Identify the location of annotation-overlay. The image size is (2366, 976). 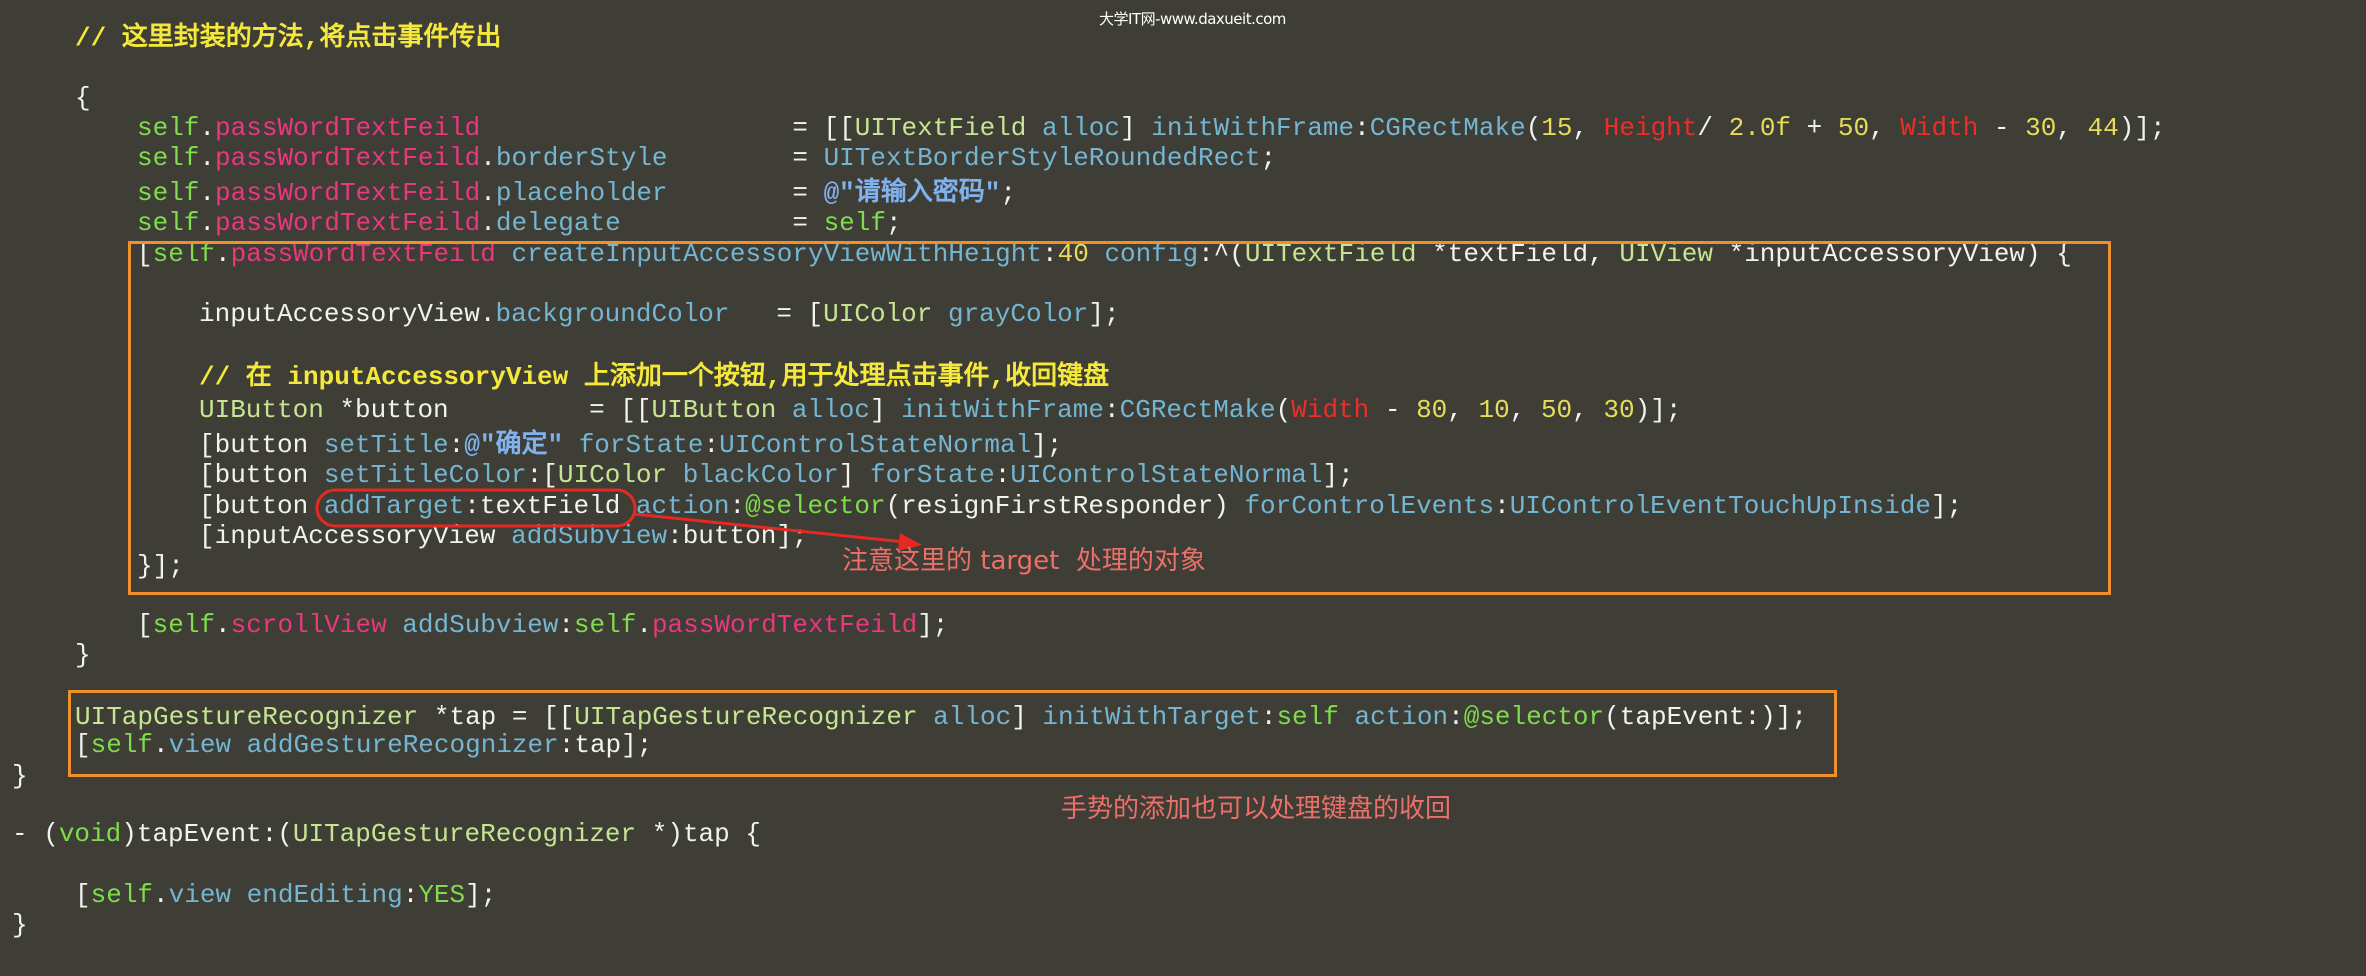
(618, 519).